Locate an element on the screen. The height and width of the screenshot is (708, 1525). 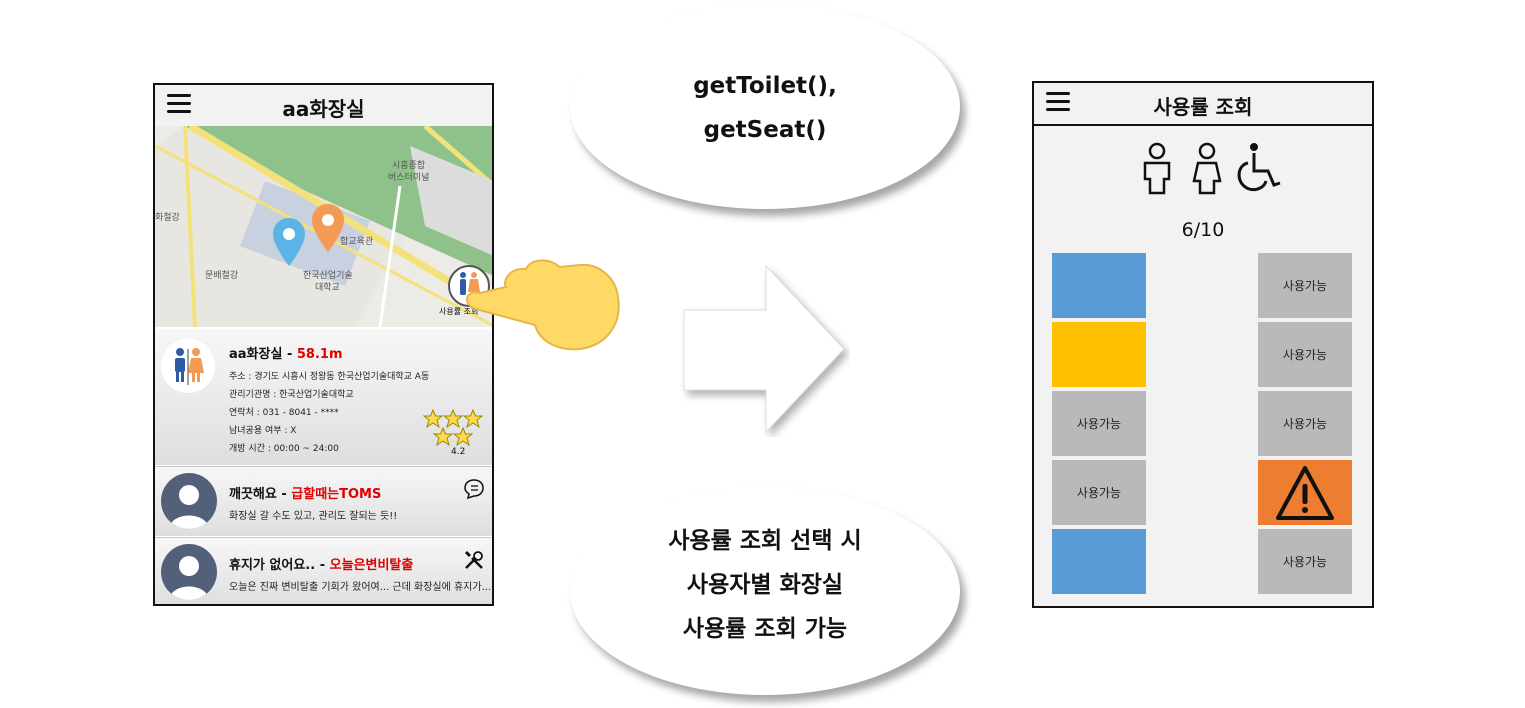
usage-count: 6/10 is located at coordinates (1203, 230).